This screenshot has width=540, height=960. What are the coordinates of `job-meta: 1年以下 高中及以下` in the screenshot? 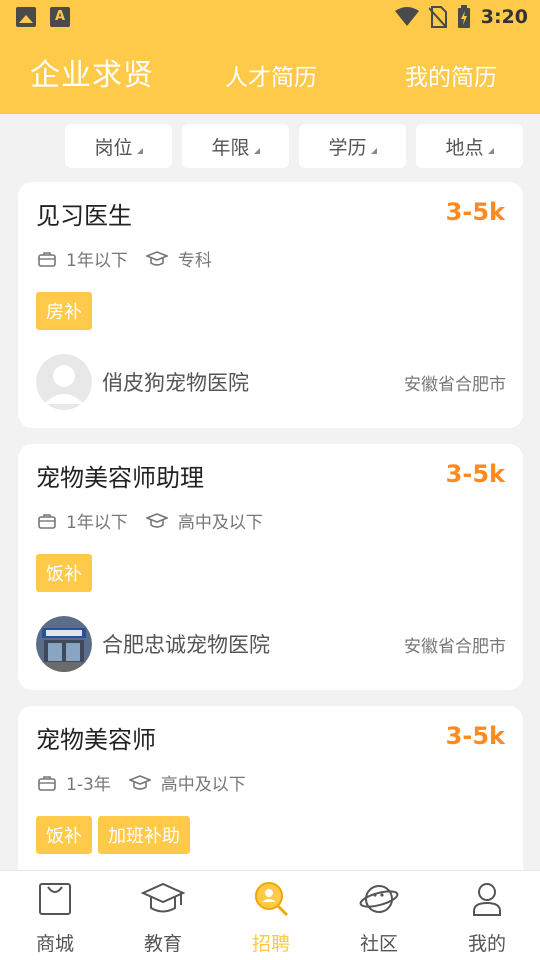 It's located at (150, 520).